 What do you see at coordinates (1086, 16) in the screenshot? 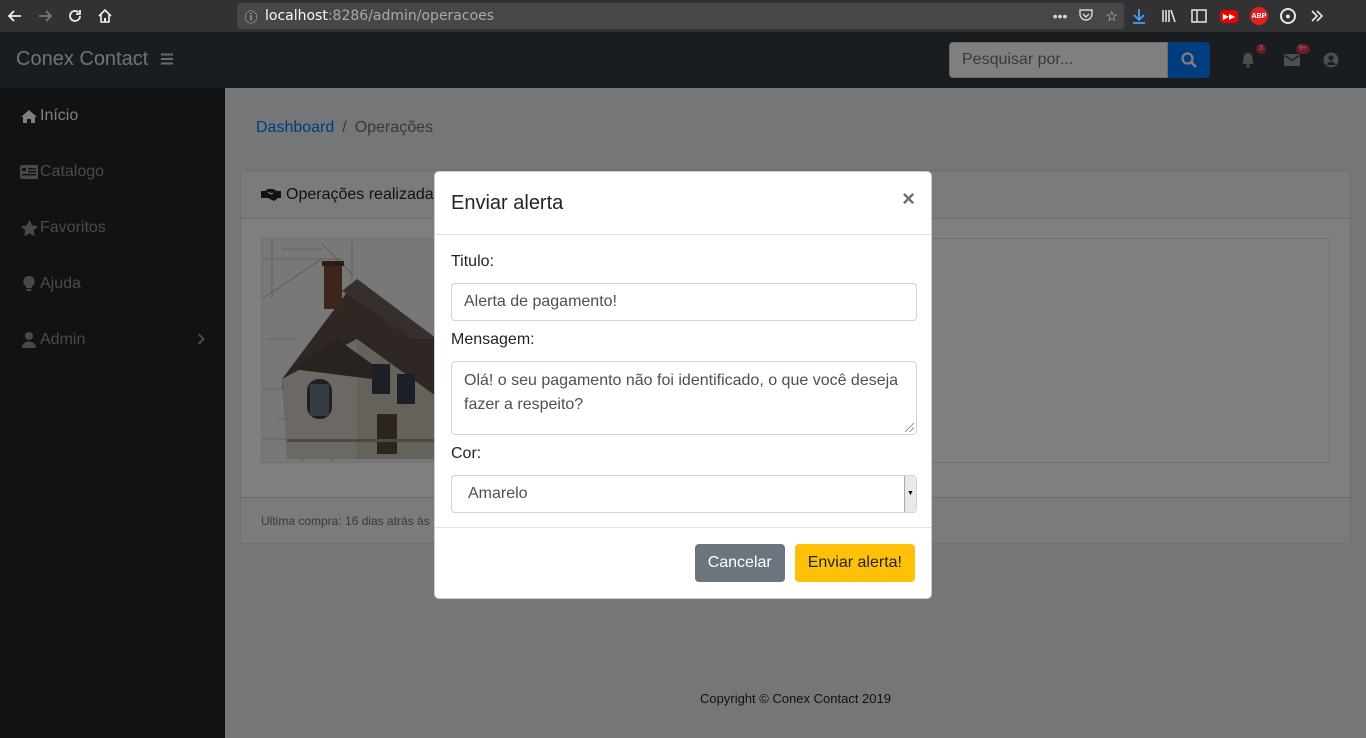
I see `pocket-icon` at bounding box center [1086, 16].